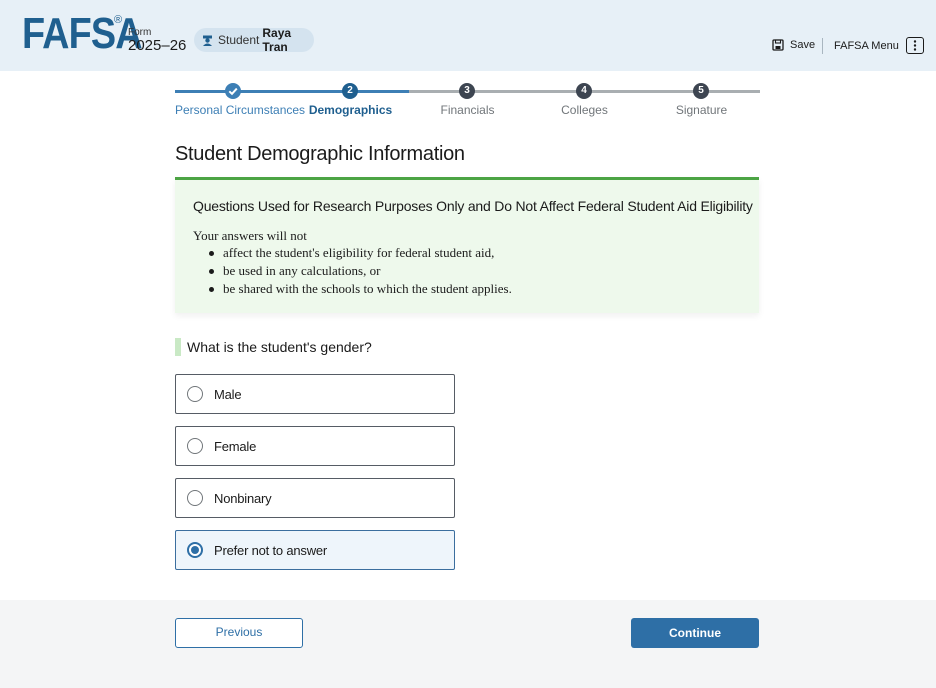  I want to click on step-label: Demographics, so click(350, 110).